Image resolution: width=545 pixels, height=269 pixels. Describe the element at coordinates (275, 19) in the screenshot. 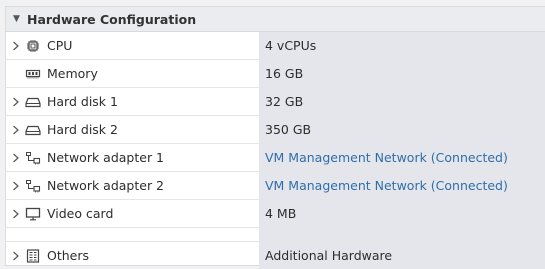

I see `section-header: ▼ Hardware Configuration` at that location.